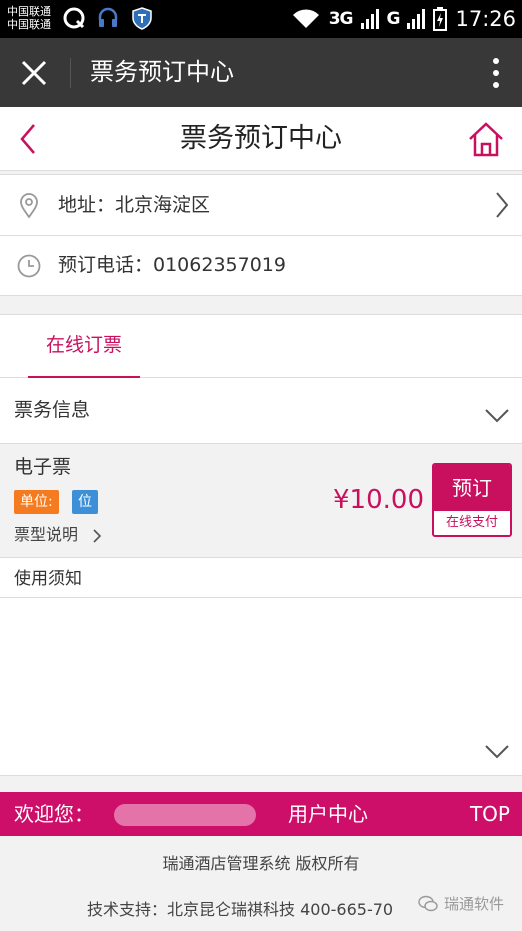 Image resolution: width=522 pixels, height=931 pixels. What do you see at coordinates (172, 265) in the screenshot?
I see `phone-text: 预订电话：01062357019` at bounding box center [172, 265].